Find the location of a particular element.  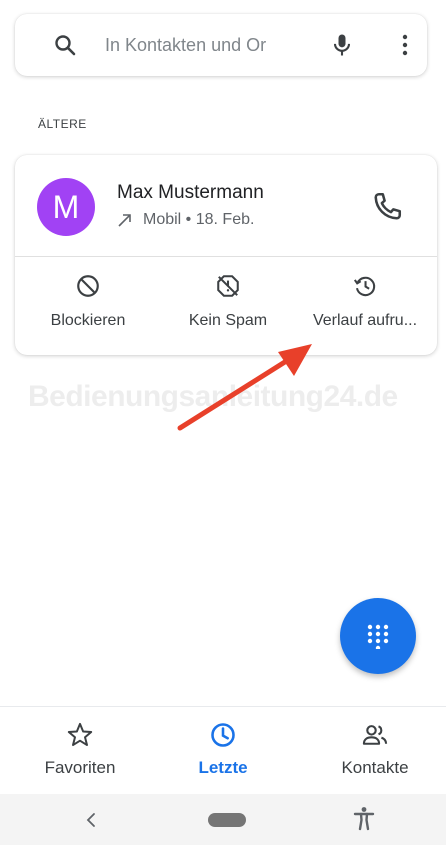

call-details: Mobil • 18. Feb. is located at coordinates (185, 220).